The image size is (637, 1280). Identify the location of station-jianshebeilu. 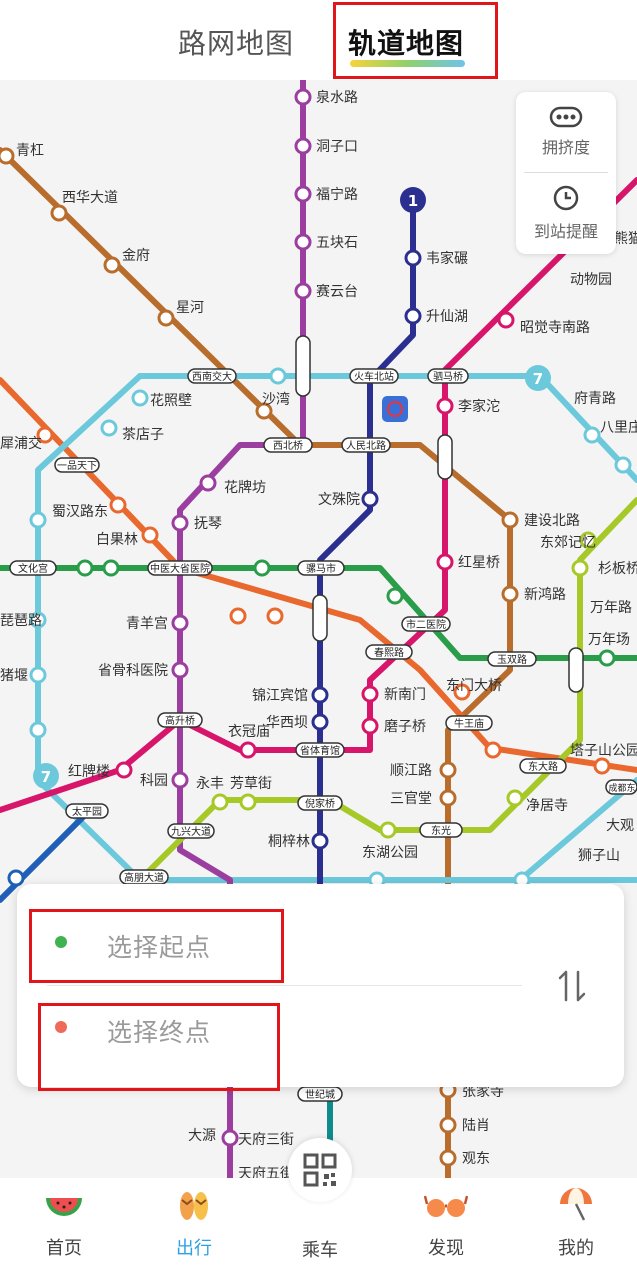
(510, 520).